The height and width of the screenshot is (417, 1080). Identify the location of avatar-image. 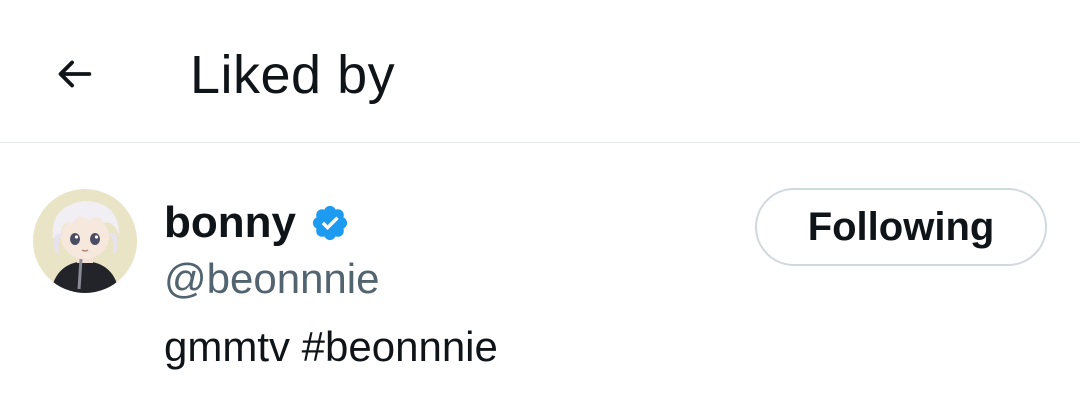
(85, 241).